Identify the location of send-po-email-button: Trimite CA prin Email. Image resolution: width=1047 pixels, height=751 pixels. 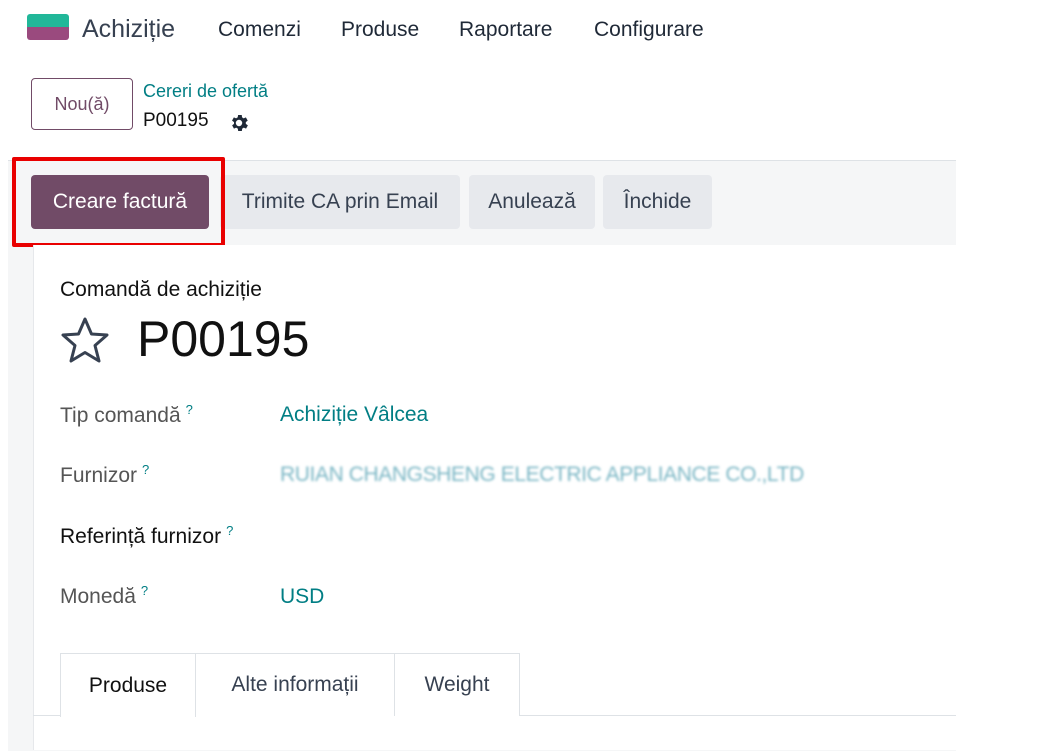
(340, 202).